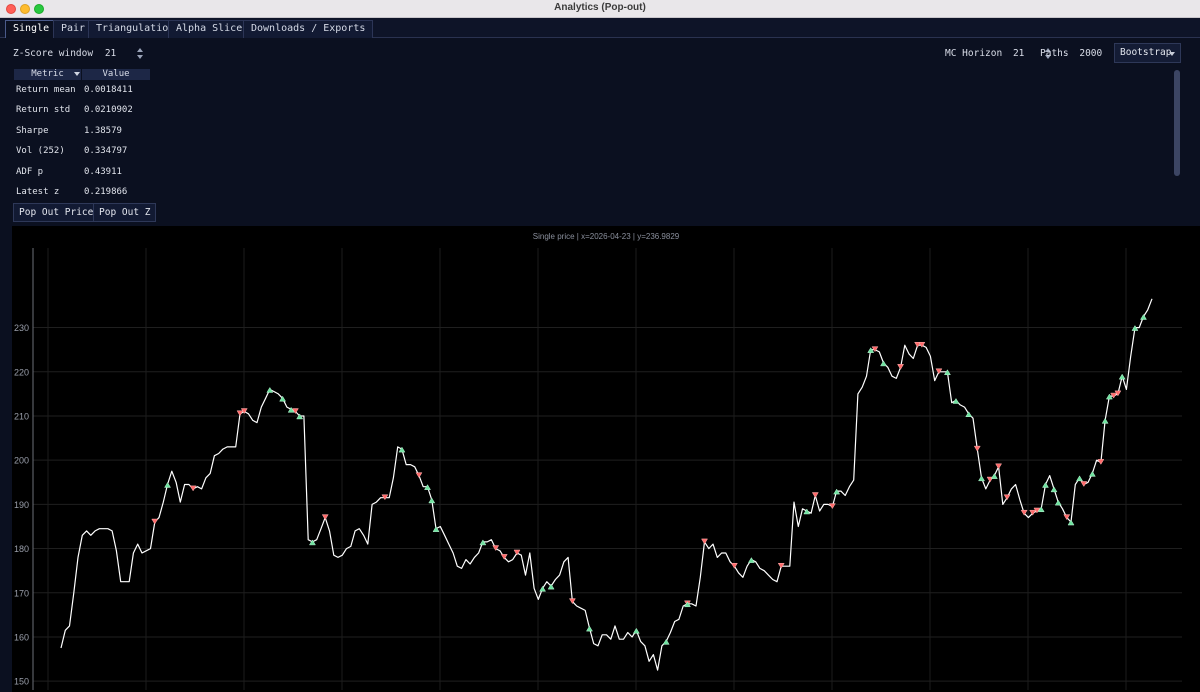  What do you see at coordinates (56, 212) in the screenshot?
I see `pop-out-price-button: Pop Out Price` at bounding box center [56, 212].